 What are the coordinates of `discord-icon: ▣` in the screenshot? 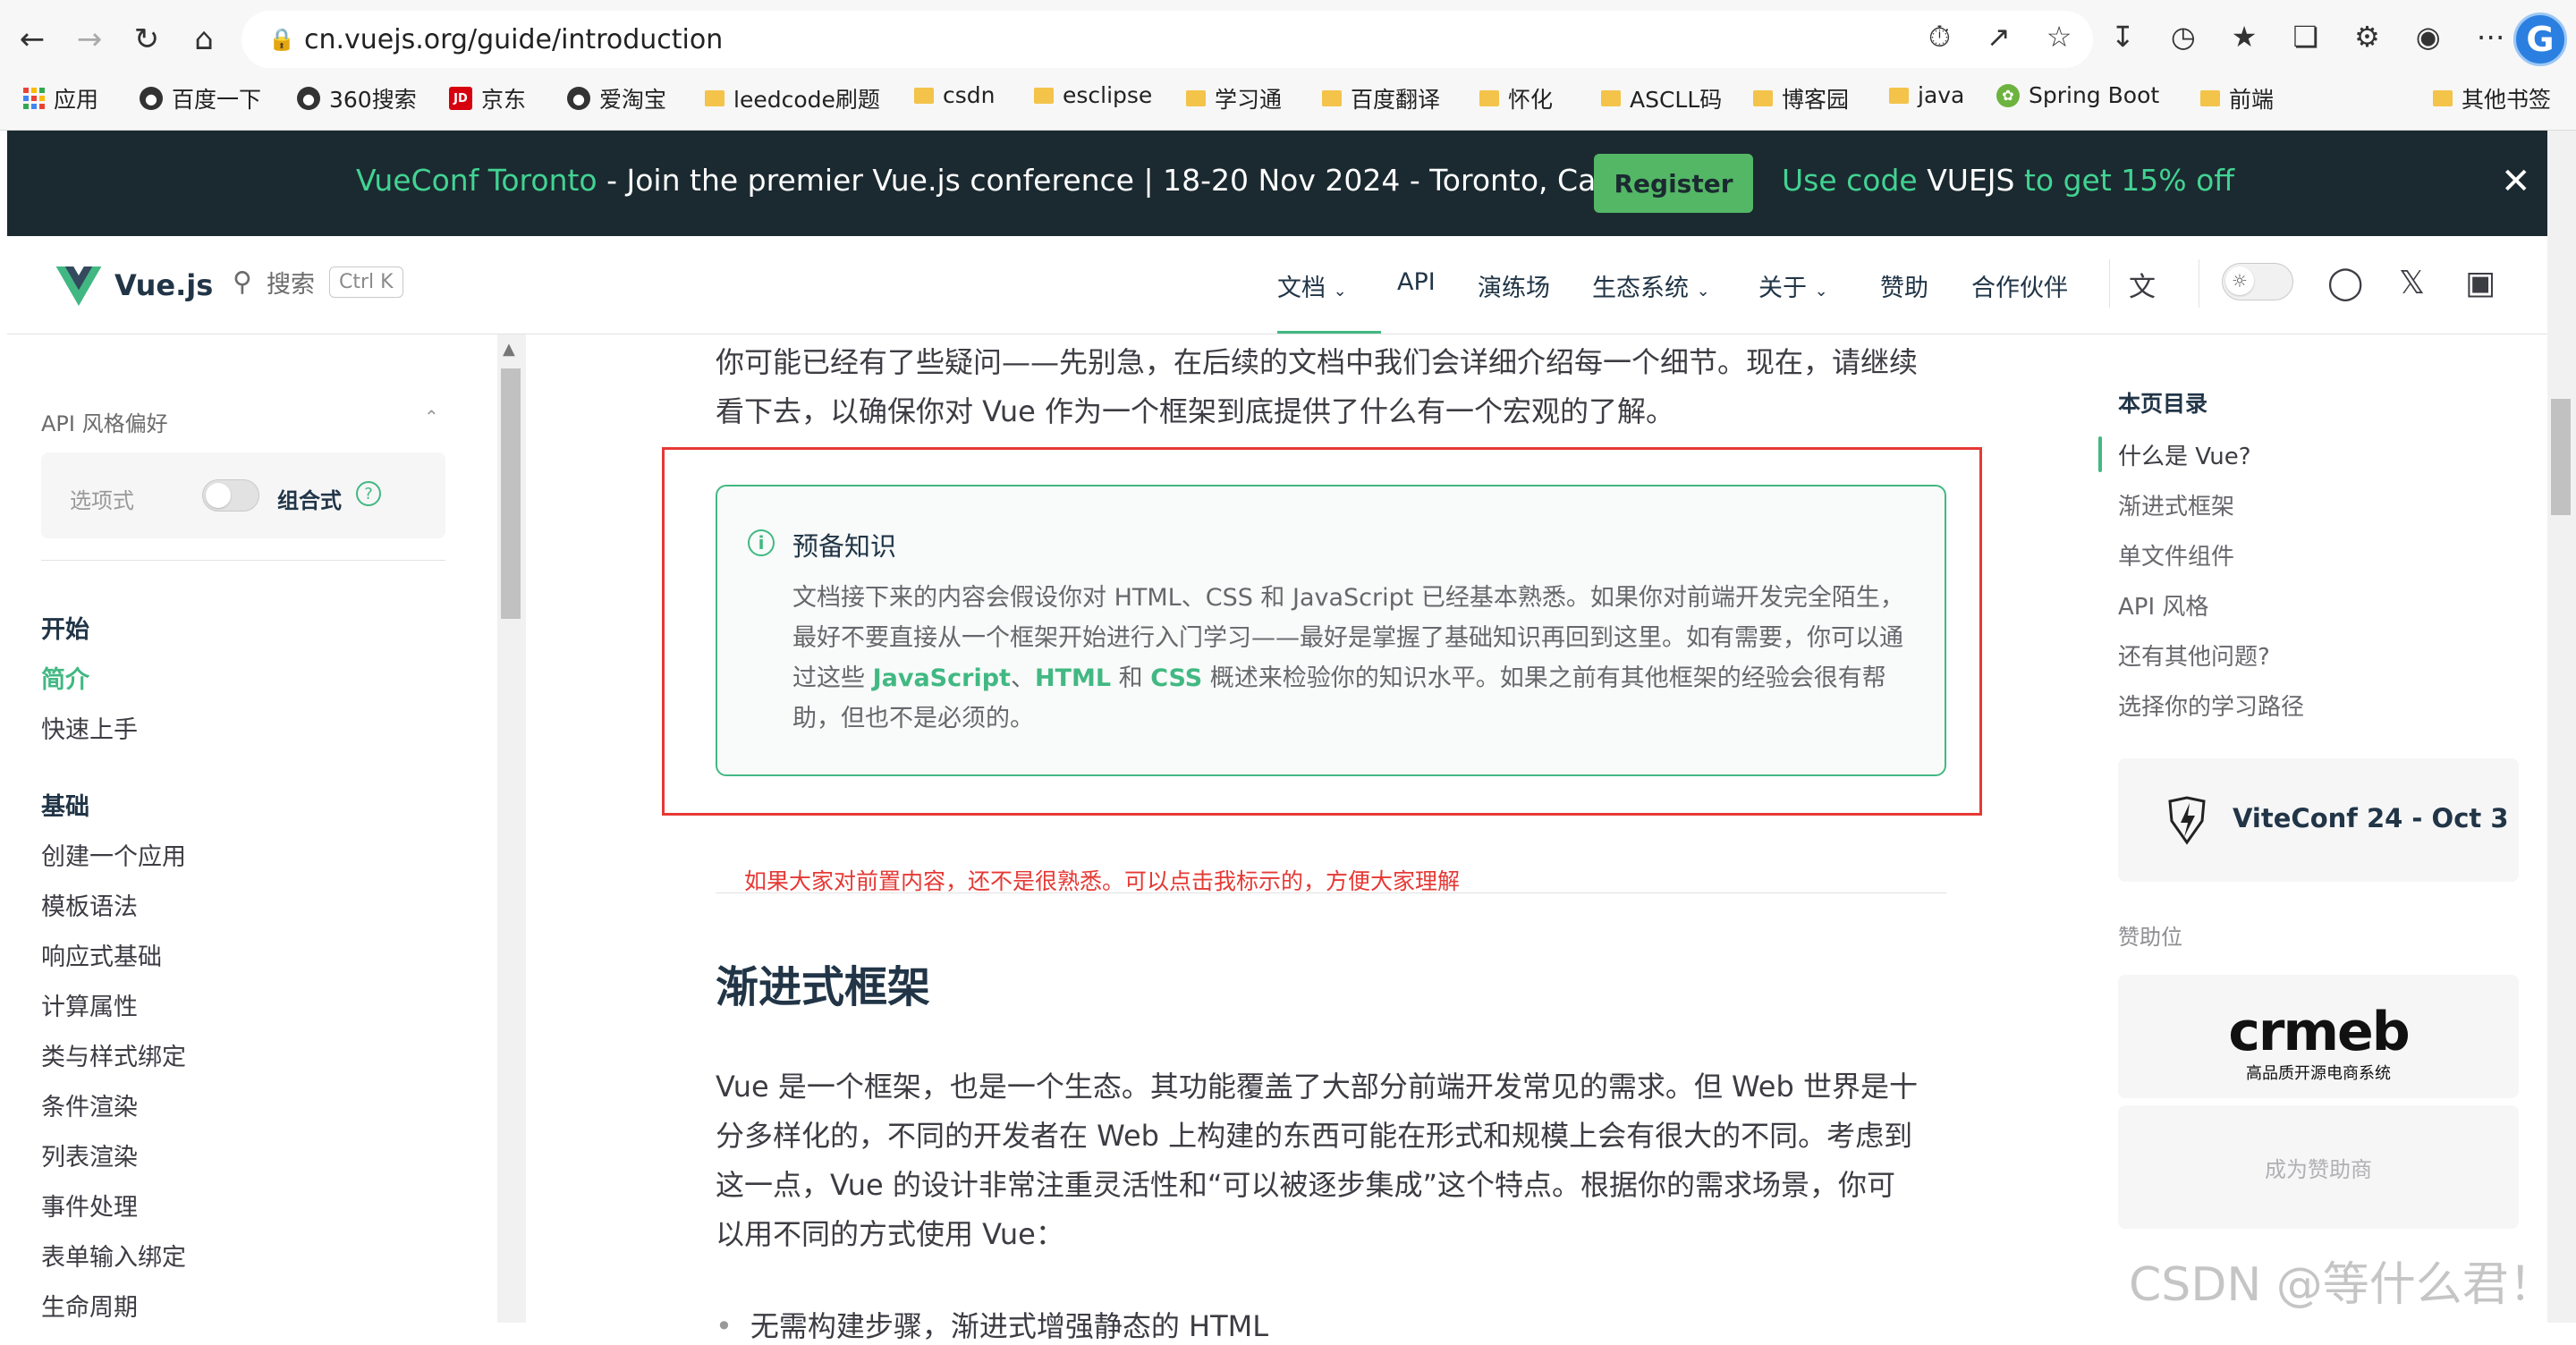 It's located at (2480, 283).